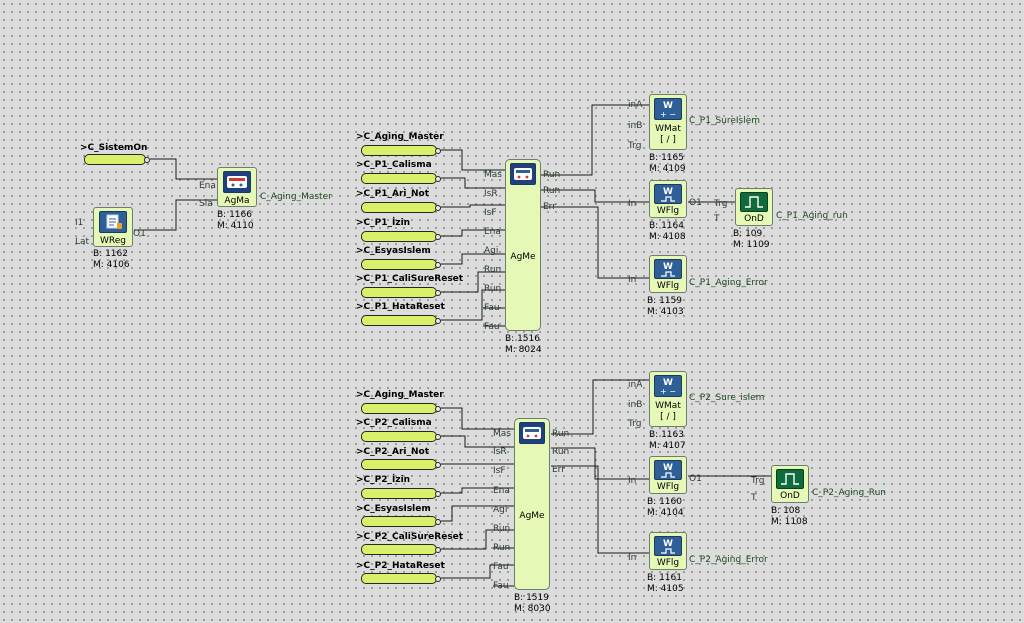 This screenshot has width=1024, height=623. I want to click on wflg1e-block: W WFlg, so click(668, 274).